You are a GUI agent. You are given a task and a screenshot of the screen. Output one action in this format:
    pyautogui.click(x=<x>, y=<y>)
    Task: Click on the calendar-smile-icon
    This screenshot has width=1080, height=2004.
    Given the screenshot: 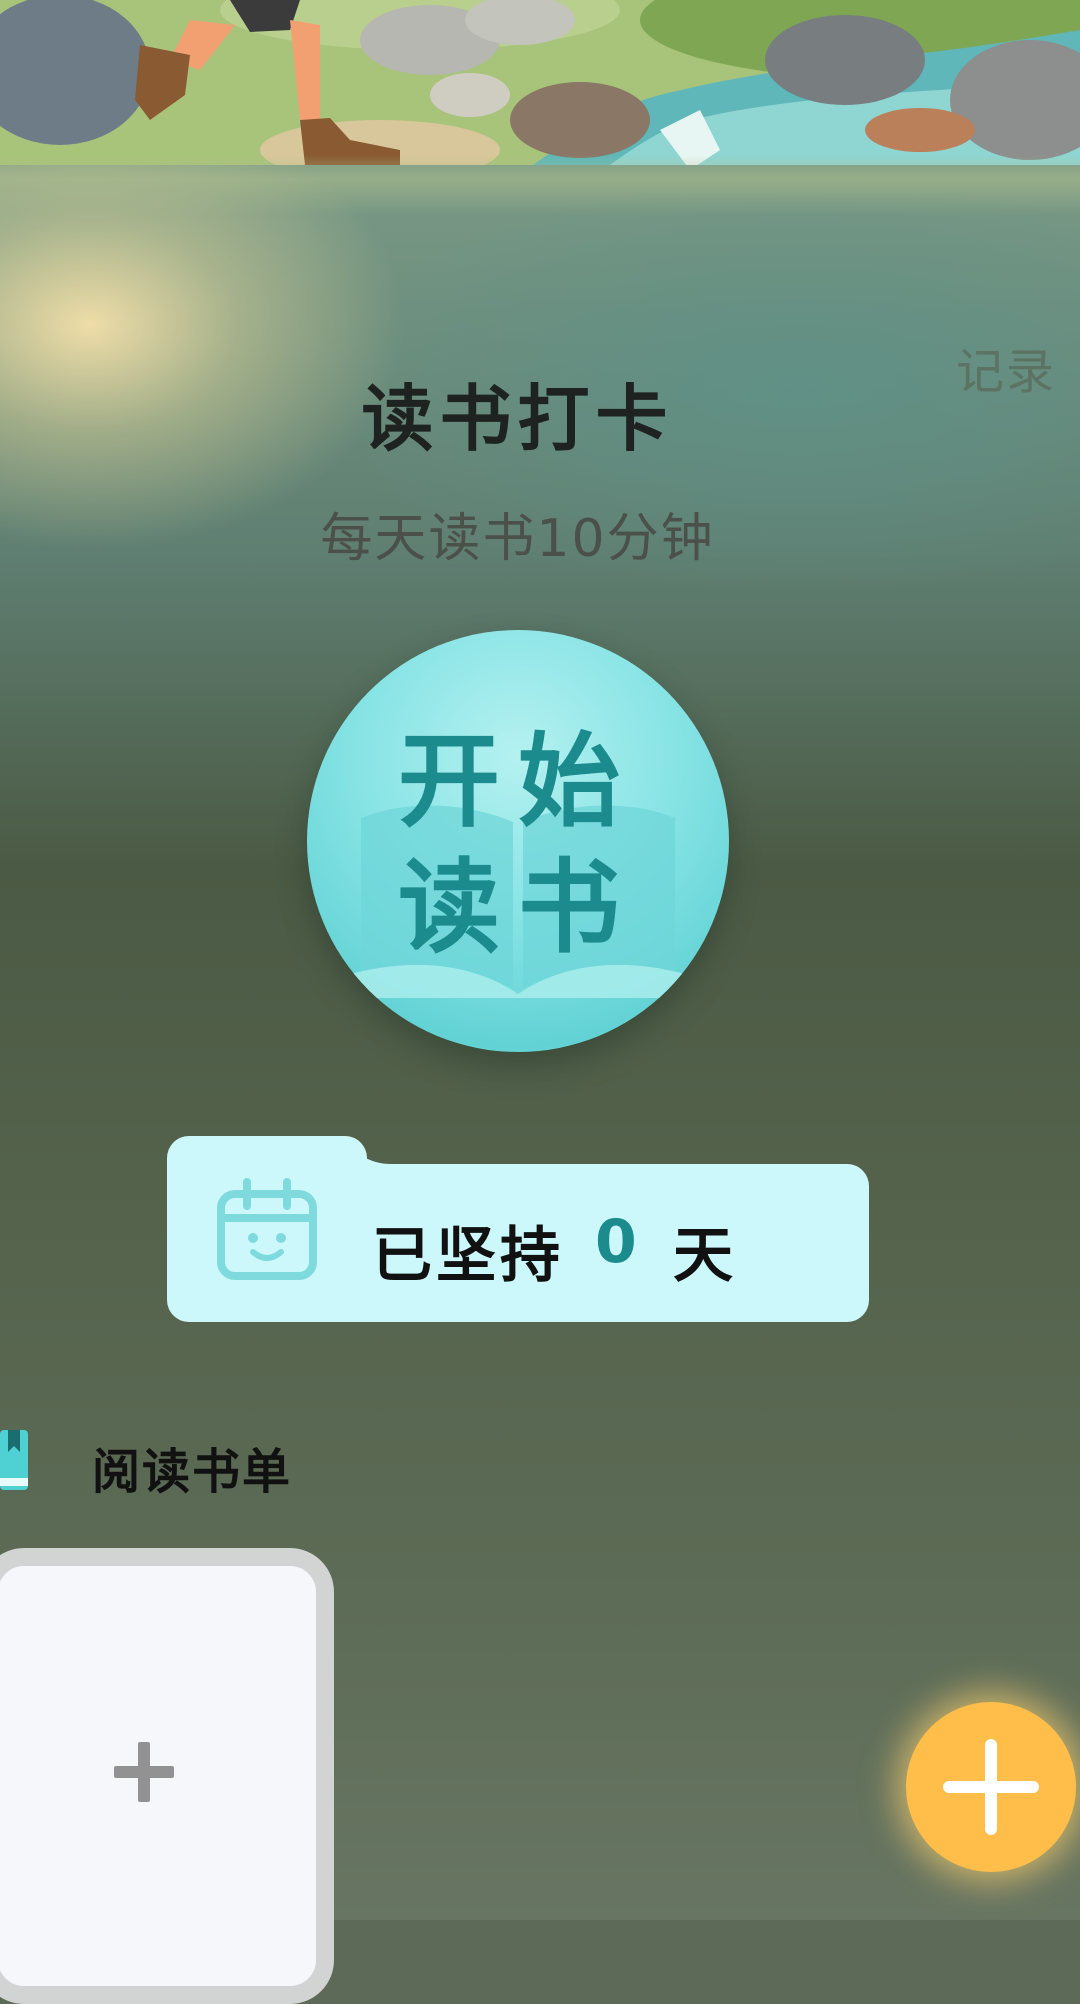 What is the action you would take?
    pyautogui.click(x=267, y=1229)
    